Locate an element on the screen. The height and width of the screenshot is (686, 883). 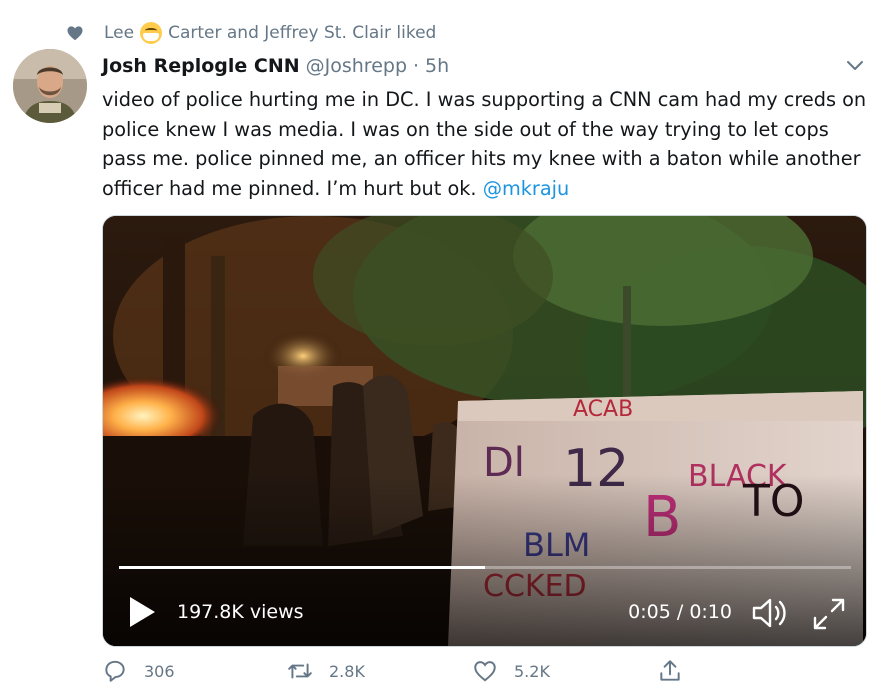
social-context: Lee Carter and Jeffrey St. Clair liked is located at coordinates (251, 33).